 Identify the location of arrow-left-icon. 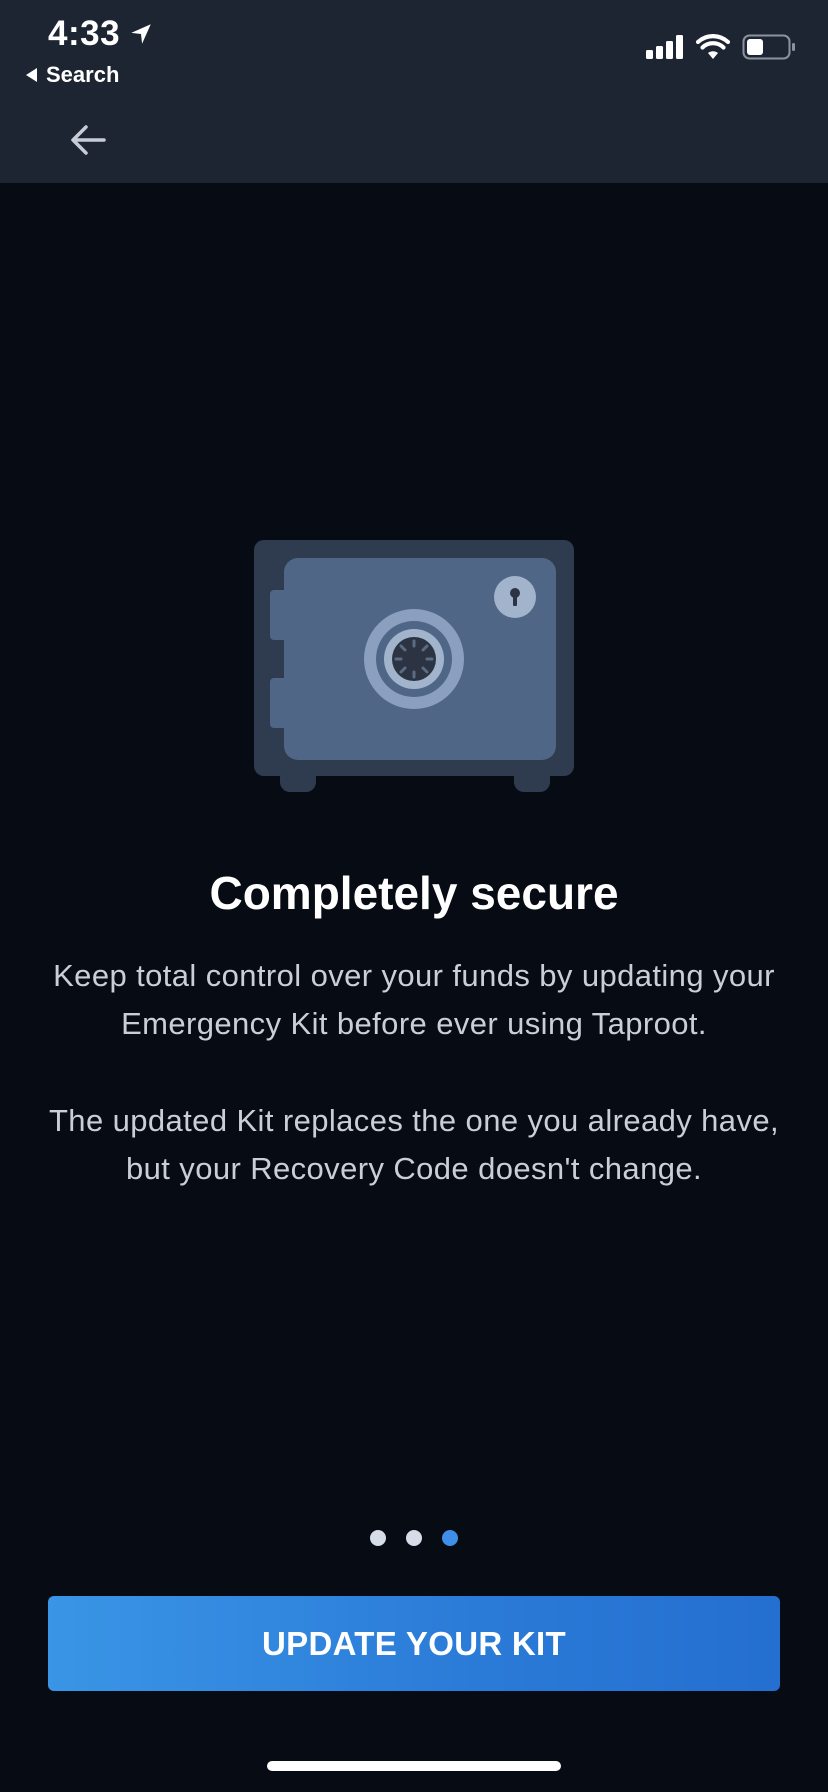
(88, 140).